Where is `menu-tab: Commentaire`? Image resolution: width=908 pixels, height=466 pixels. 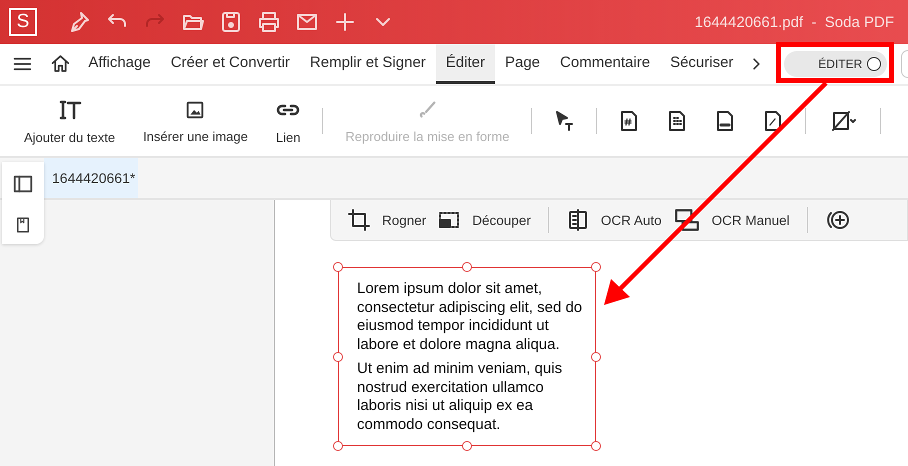
menu-tab: Commentaire is located at coordinates (605, 64).